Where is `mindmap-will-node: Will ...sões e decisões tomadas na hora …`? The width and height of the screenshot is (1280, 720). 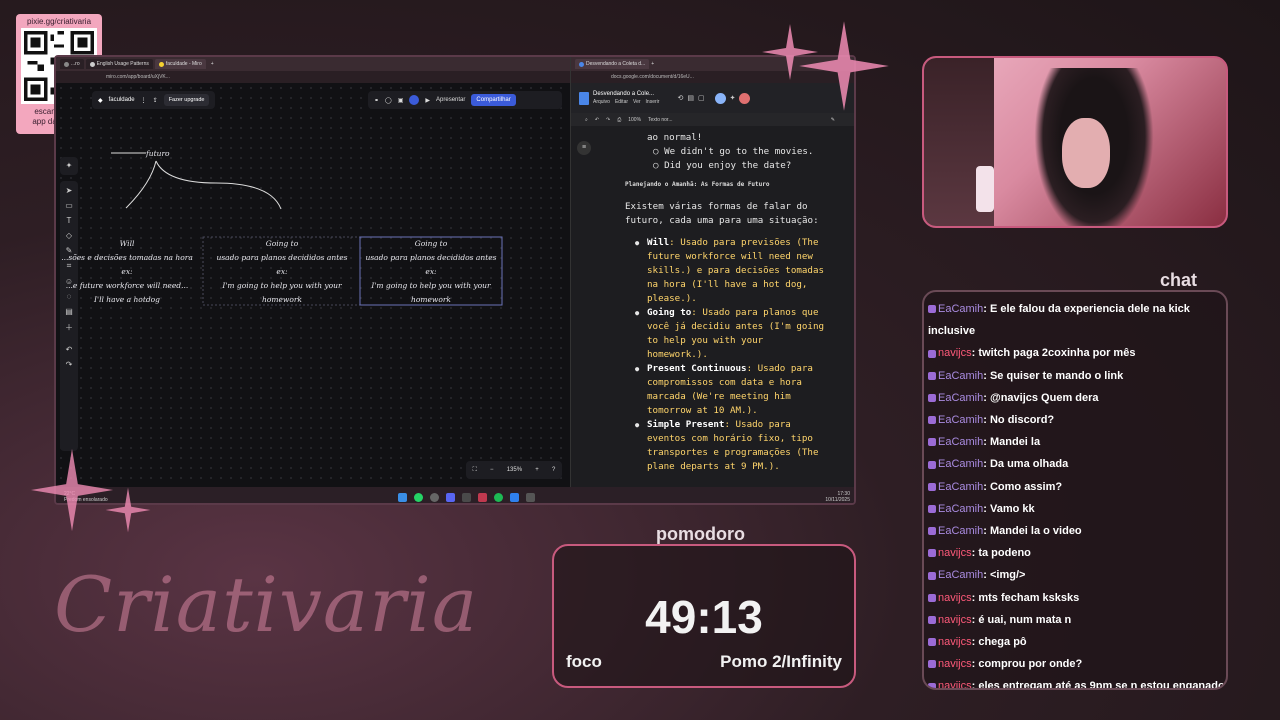 mindmap-will-node: Will ...sões e decisões tomadas na hora … is located at coordinates (130, 272).